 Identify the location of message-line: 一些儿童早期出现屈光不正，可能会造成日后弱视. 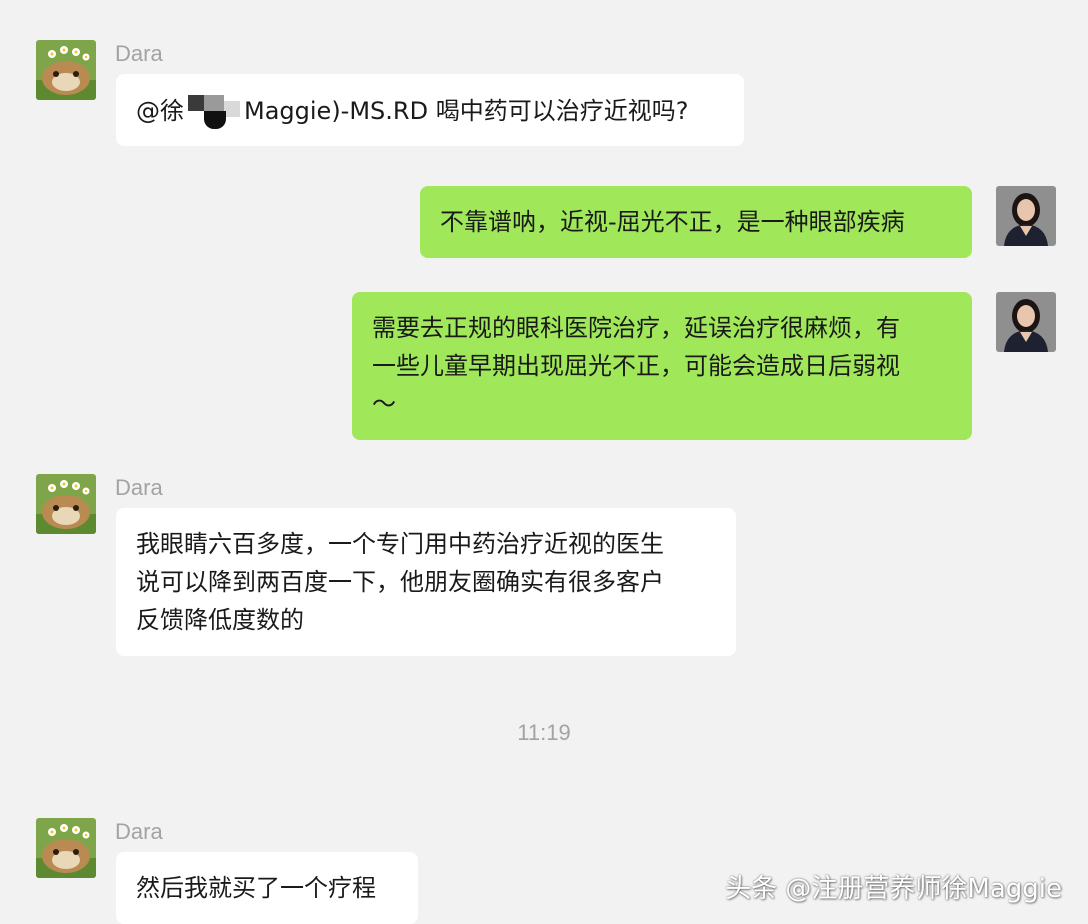
(636, 366).